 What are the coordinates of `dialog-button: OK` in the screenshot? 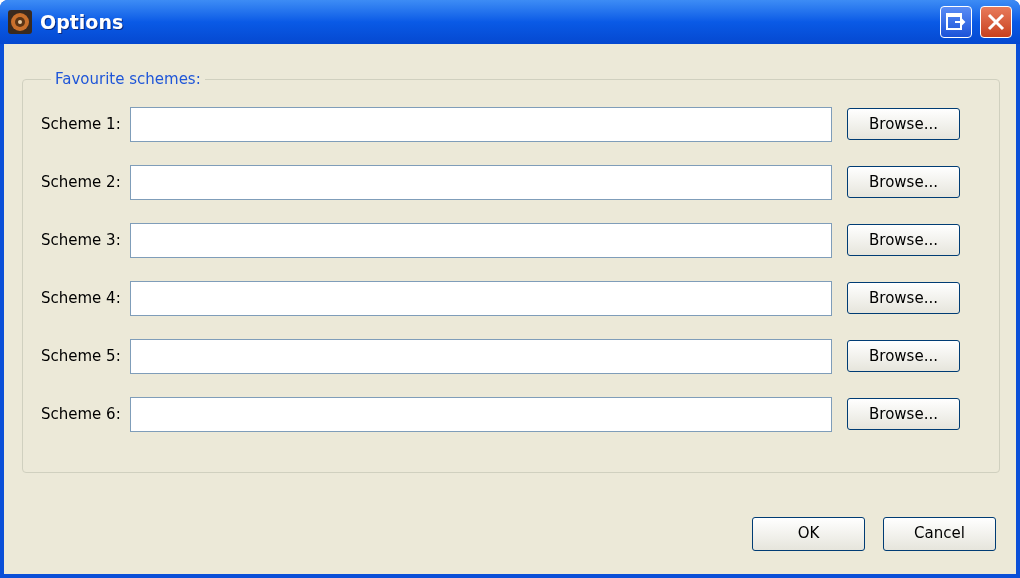 It's located at (808, 533).